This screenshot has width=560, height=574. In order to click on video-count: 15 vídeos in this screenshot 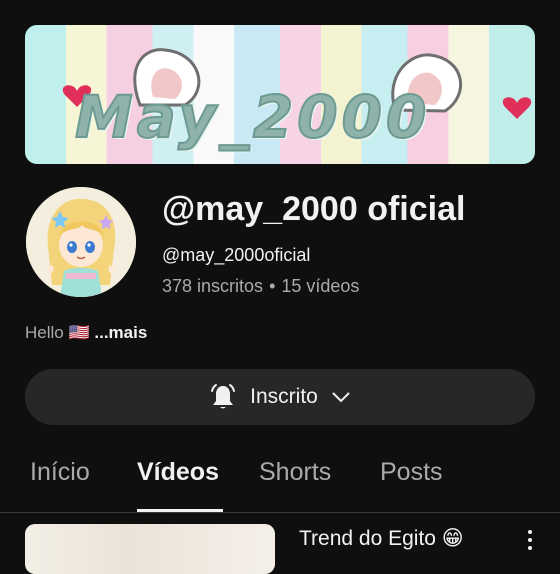, I will do `click(320, 286)`.